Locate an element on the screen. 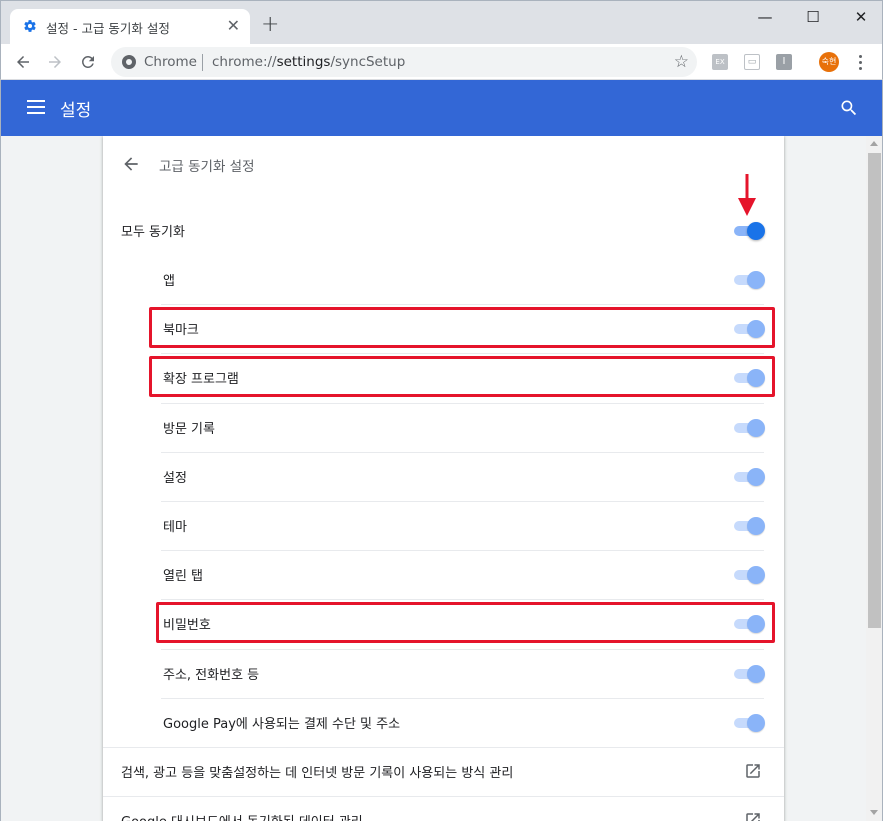 The image size is (883, 821). address-bar: Chrome chrome://settings/syncSetup ☆ is located at coordinates (404, 62).